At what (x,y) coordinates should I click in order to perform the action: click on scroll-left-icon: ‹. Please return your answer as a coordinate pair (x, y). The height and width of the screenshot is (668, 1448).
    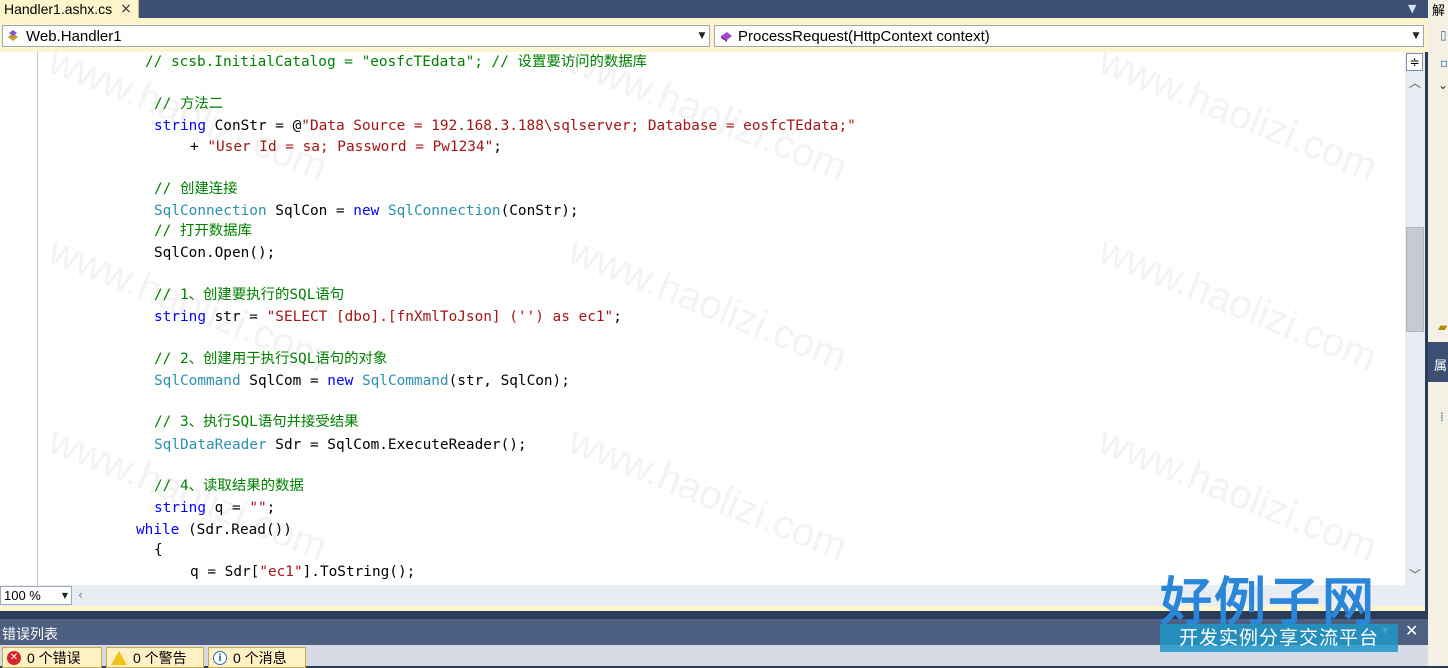
    Looking at the image, I should click on (80, 595).